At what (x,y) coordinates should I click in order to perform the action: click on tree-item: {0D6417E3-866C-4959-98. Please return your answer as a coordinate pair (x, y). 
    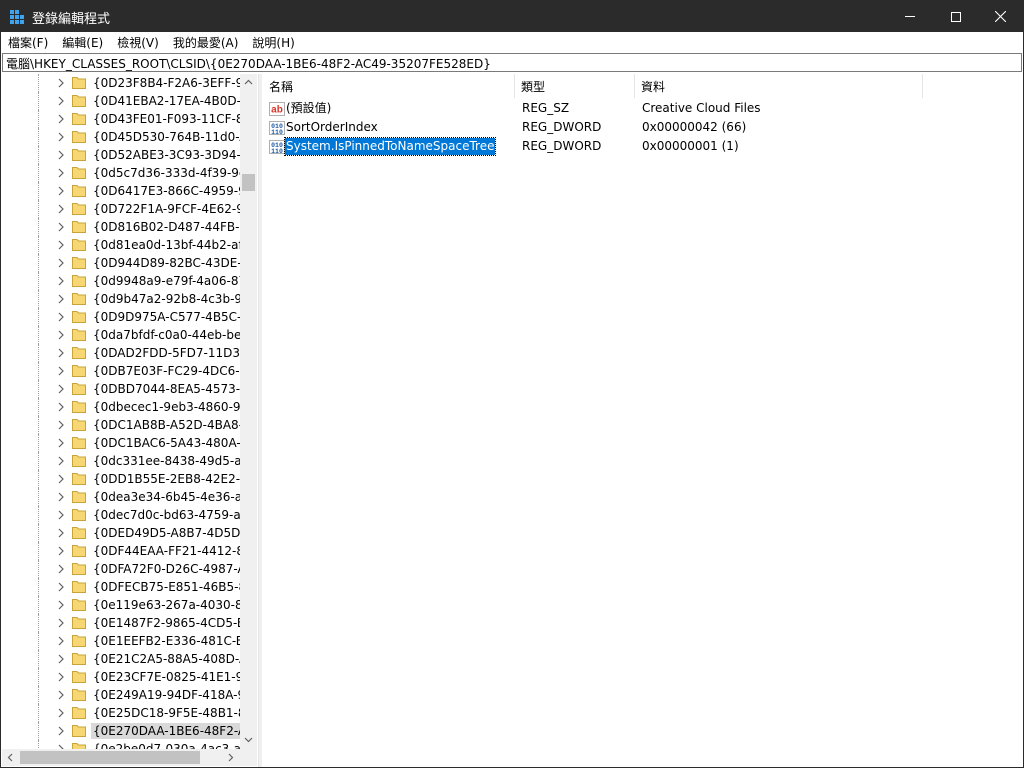
    Looking at the image, I should click on (121, 191).